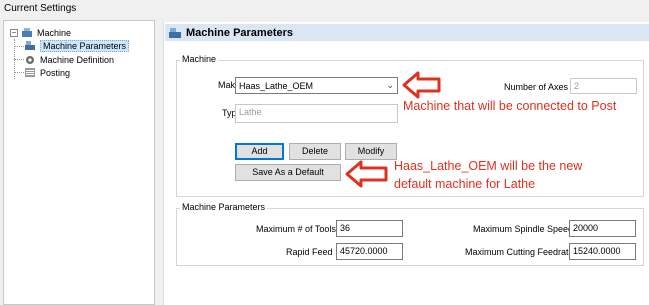  I want to click on axes-field: 2, so click(603, 86).